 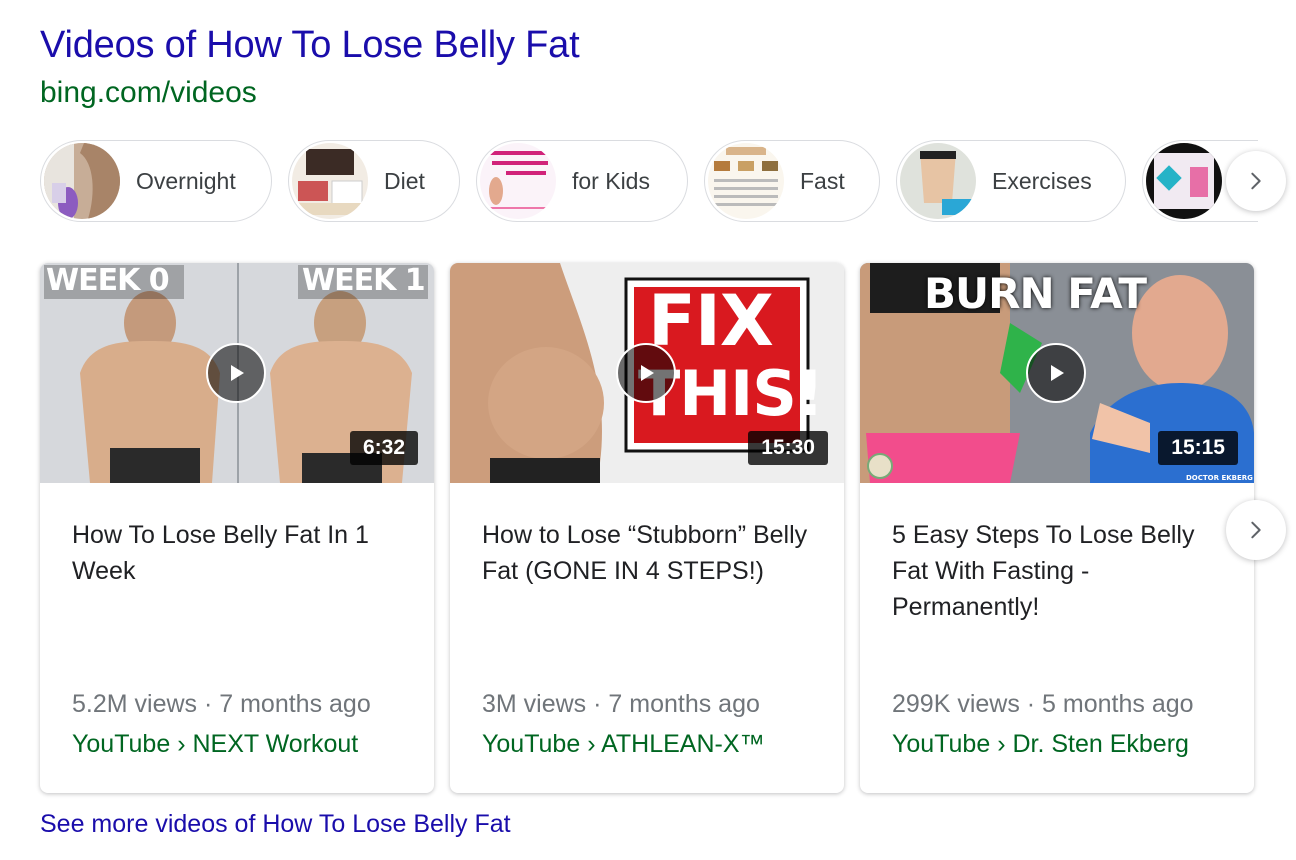 I want to click on results-title-link: Videos of How To Lose Belly Fat, so click(x=310, y=45).